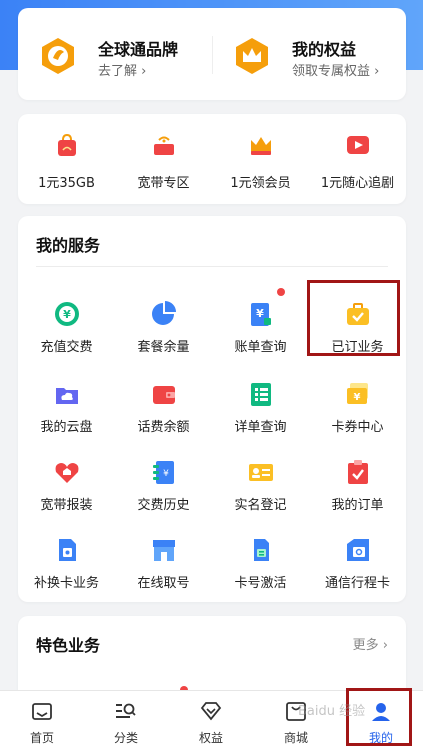 The width and height of the screenshot is (423, 753). I want to click on promo-label: 宽带专区, so click(163, 183).